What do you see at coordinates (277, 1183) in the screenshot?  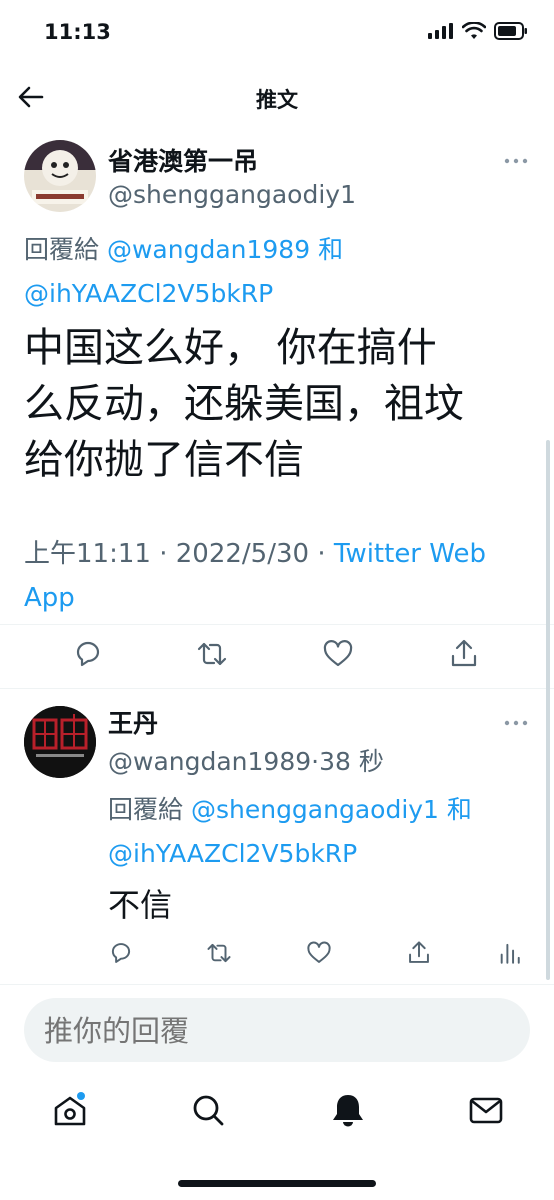 I see `home-indicator` at bounding box center [277, 1183].